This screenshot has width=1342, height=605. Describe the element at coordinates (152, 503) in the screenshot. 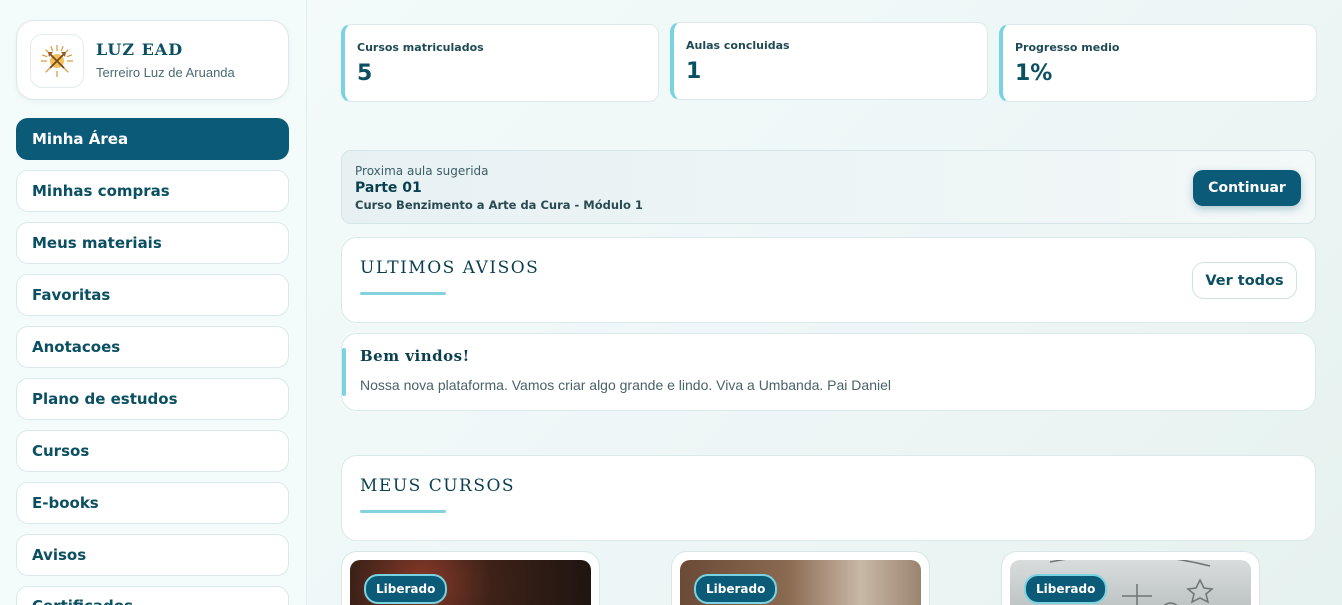

I see `sidebar-item-e-books: E-books` at that location.